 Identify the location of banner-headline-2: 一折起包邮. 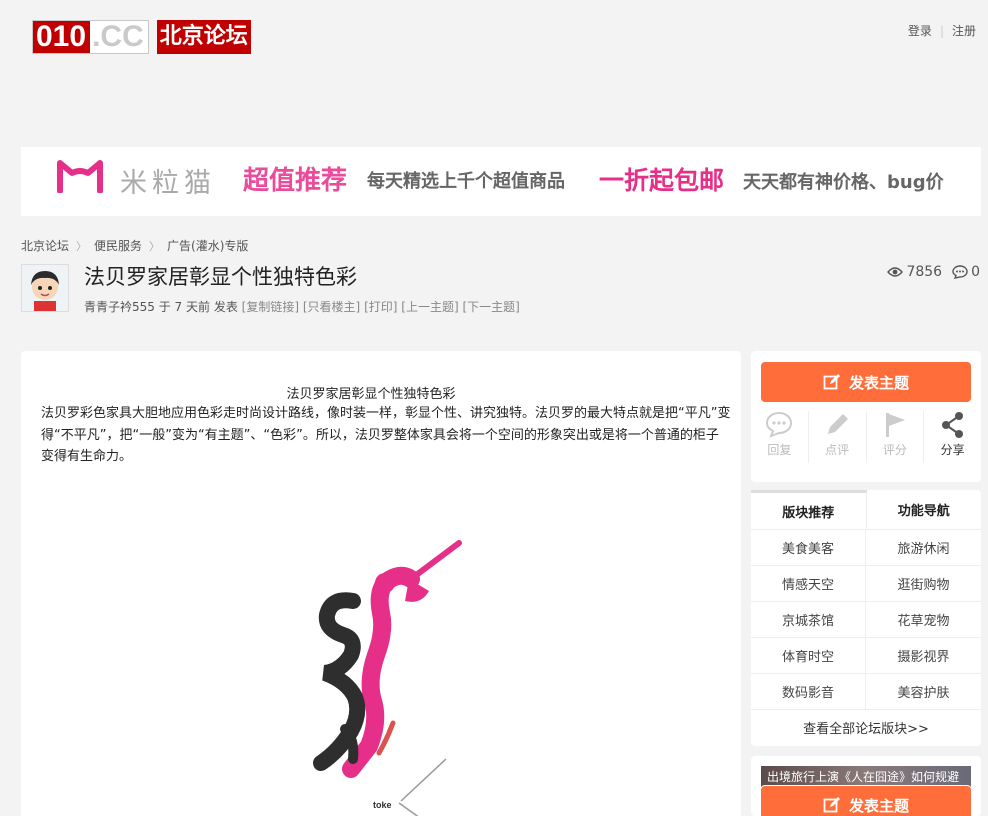
(662, 180).